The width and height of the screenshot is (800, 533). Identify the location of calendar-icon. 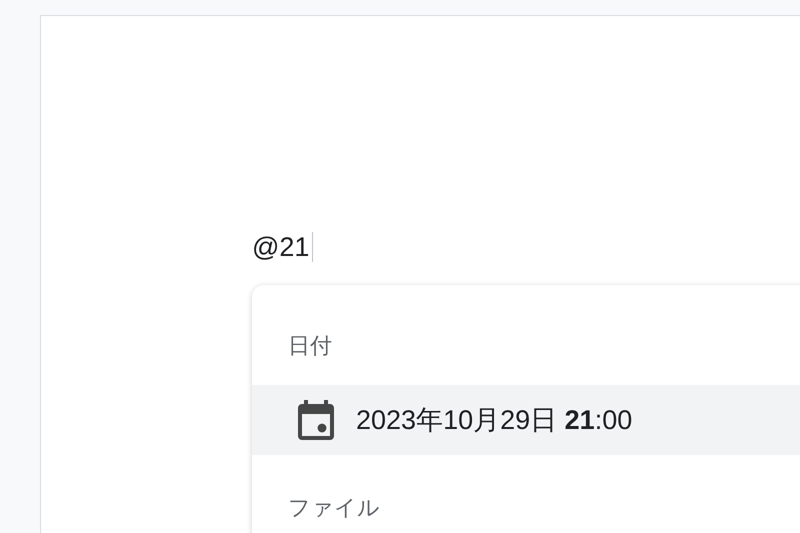
(316, 420).